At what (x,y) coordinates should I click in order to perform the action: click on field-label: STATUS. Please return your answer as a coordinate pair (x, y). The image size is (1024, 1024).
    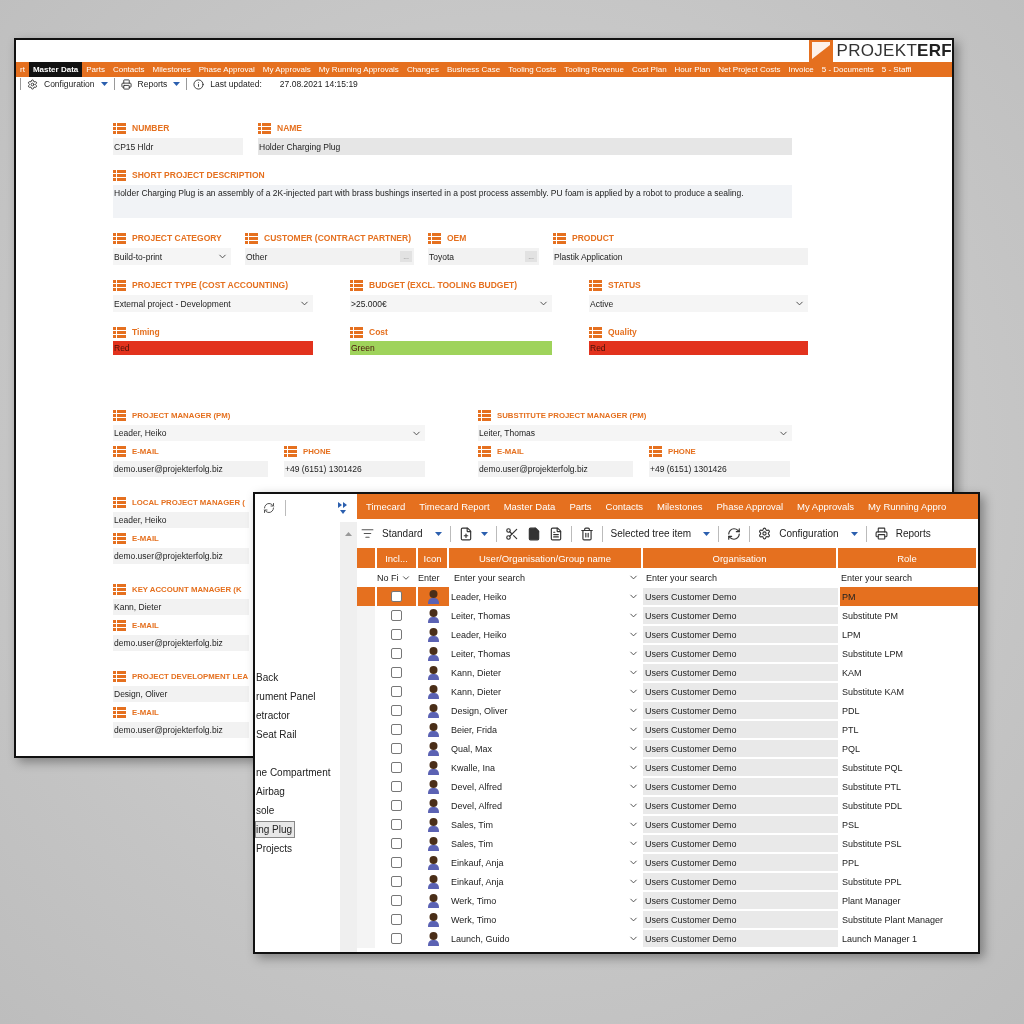
    Looking at the image, I should click on (624, 285).